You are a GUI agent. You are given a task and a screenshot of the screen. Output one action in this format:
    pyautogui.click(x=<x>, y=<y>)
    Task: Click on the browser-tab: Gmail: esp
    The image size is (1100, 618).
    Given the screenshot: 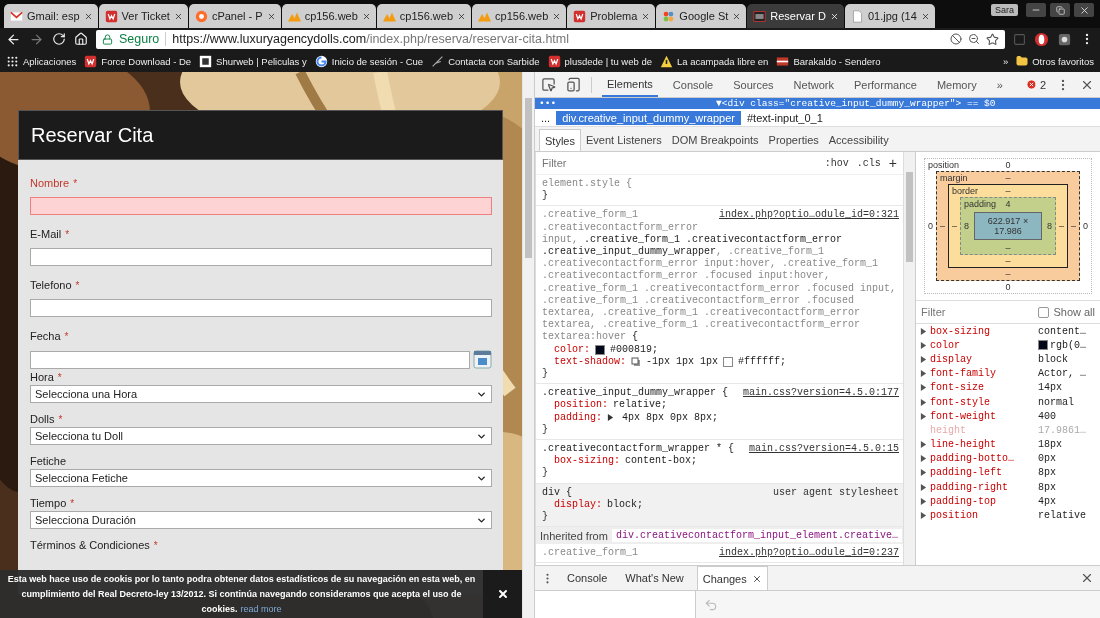 What is the action you would take?
    pyautogui.click(x=51, y=16)
    